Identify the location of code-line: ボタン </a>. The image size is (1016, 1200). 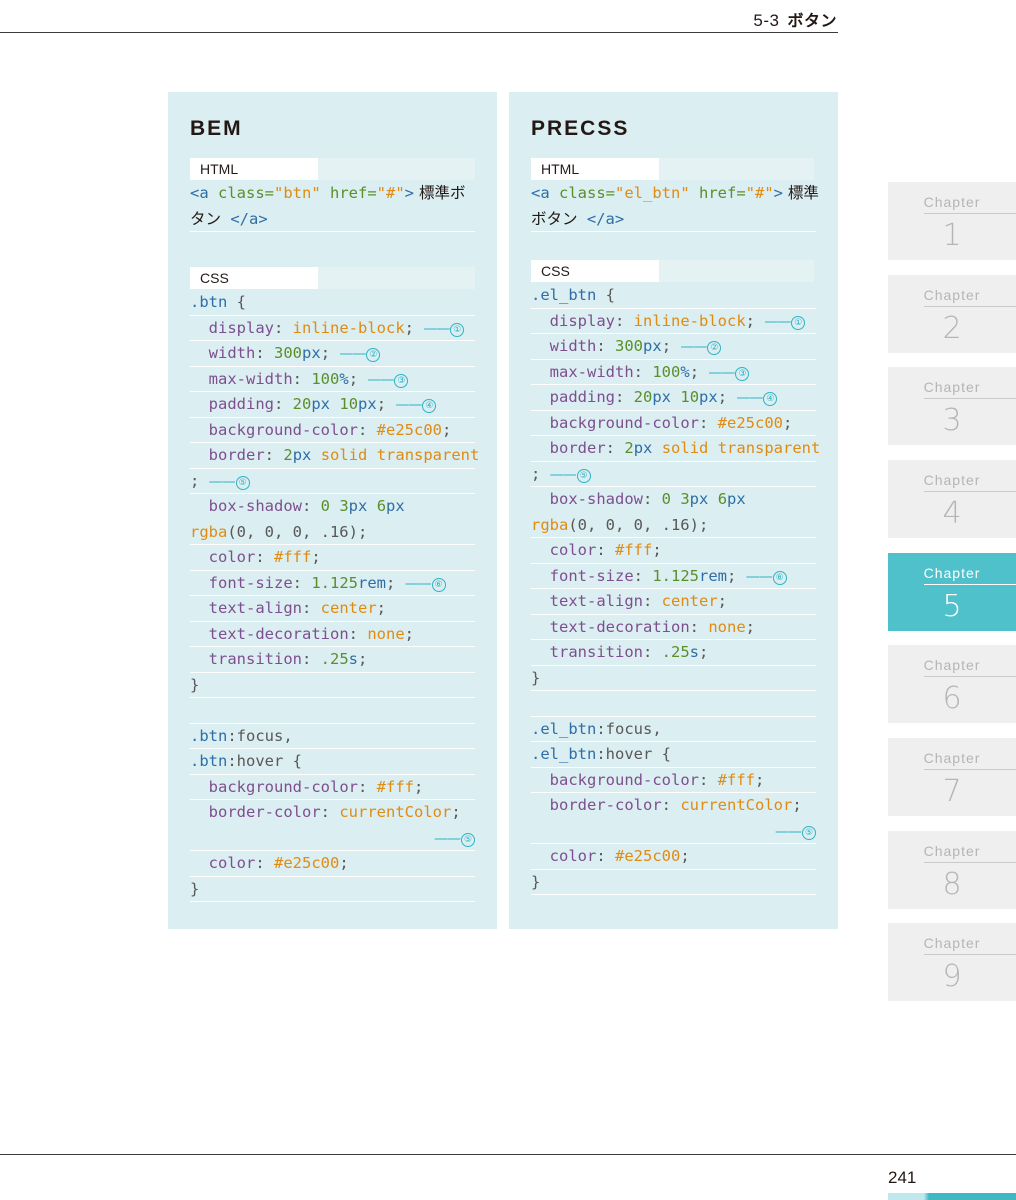
(673, 219).